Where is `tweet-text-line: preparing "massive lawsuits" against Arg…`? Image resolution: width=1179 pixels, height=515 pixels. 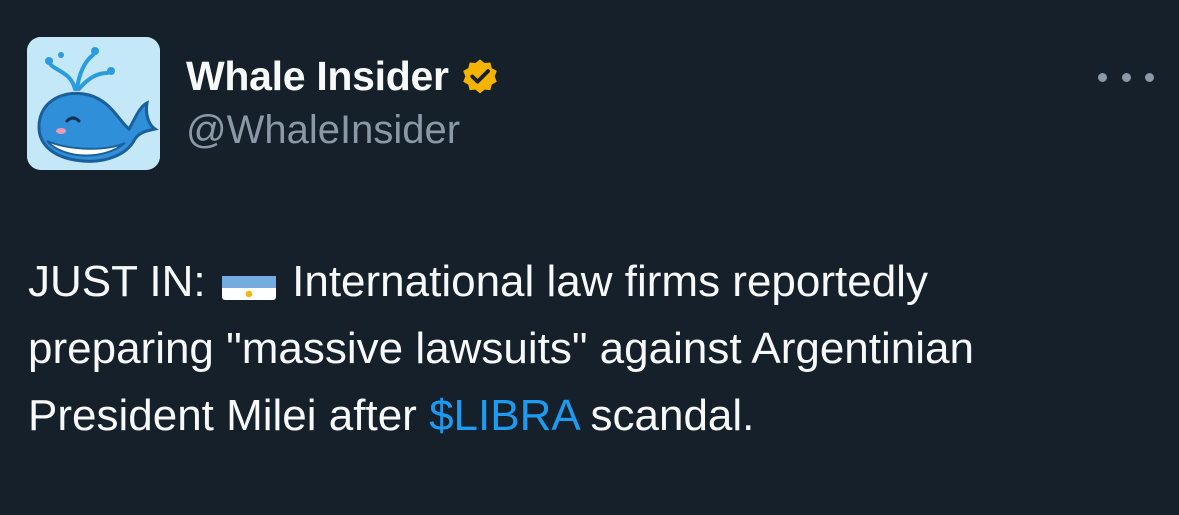
tweet-text-line: preparing "massive lawsuits" against Arg… is located at coordinates (501, 348).